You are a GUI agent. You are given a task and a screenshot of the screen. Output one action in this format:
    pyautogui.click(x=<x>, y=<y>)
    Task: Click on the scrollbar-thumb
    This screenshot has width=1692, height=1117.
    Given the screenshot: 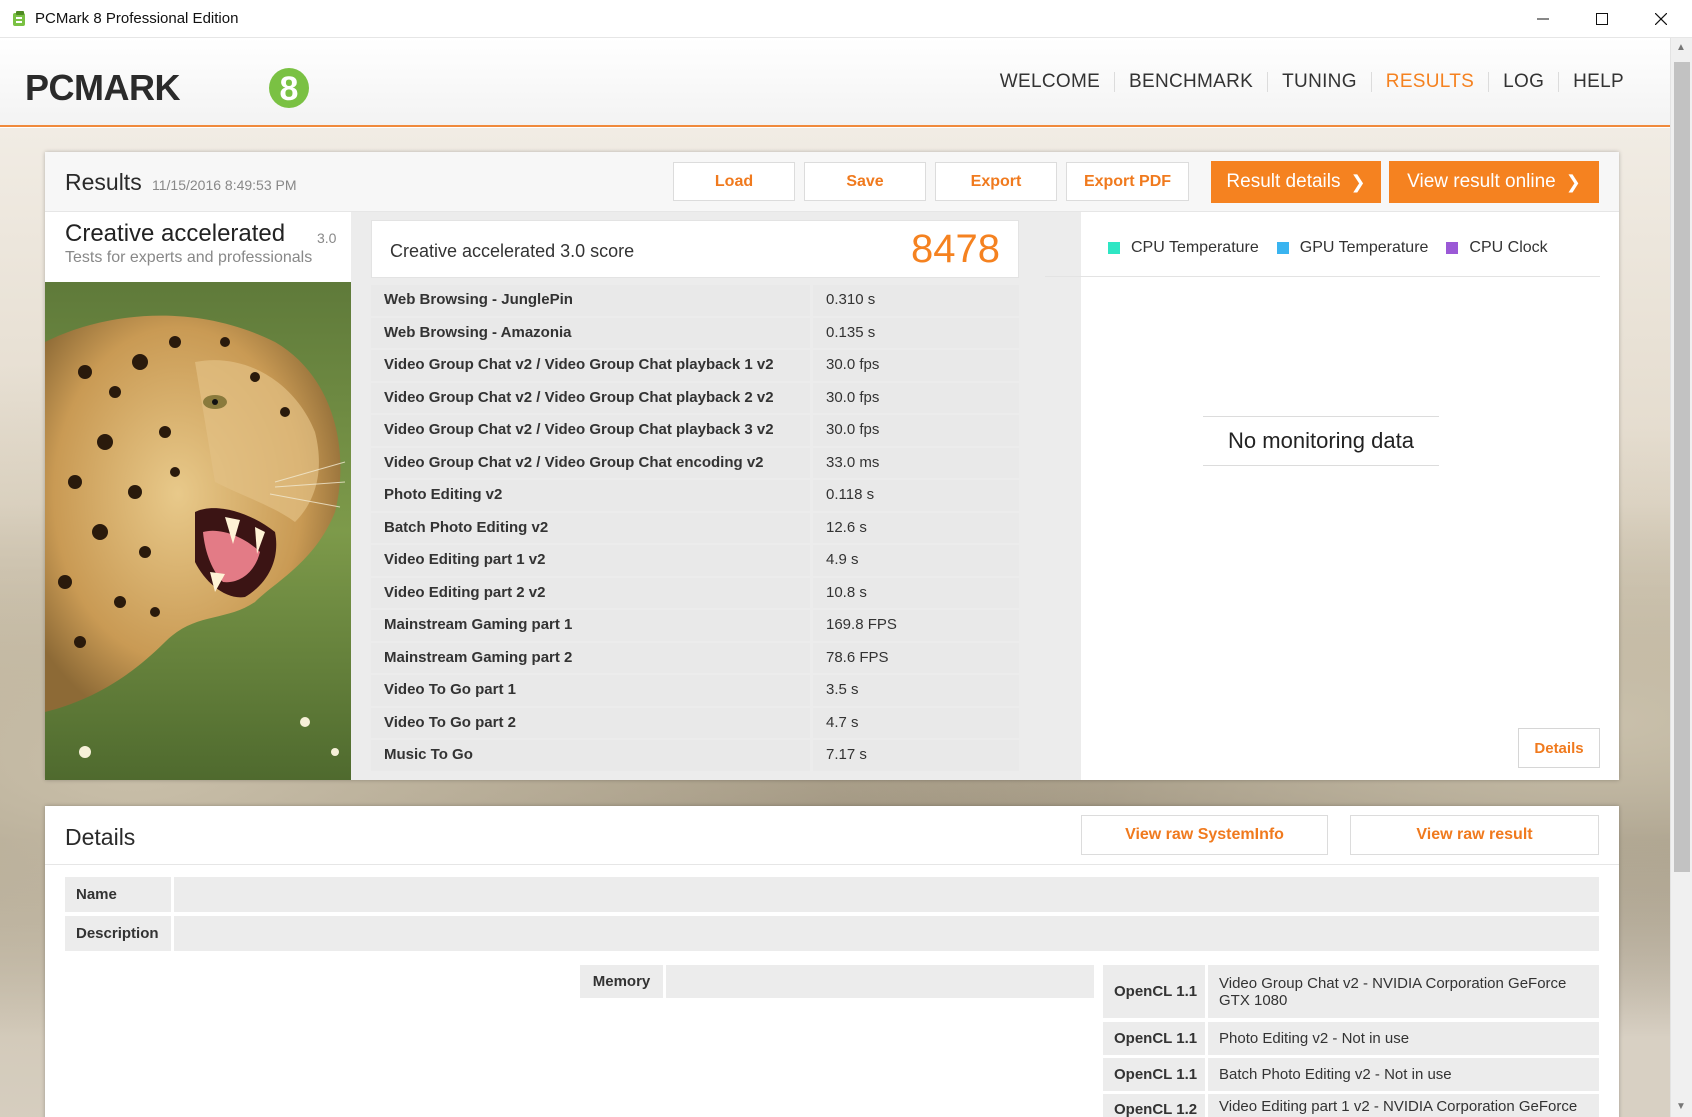 What is the action you would take?
    pyautogui.click(x=1682, y=467)
    